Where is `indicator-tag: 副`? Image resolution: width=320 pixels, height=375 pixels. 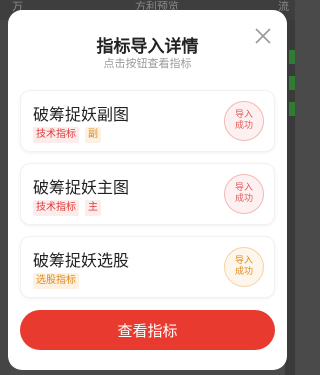 indicator-tag: 副 is located at coordinates (93, 135).